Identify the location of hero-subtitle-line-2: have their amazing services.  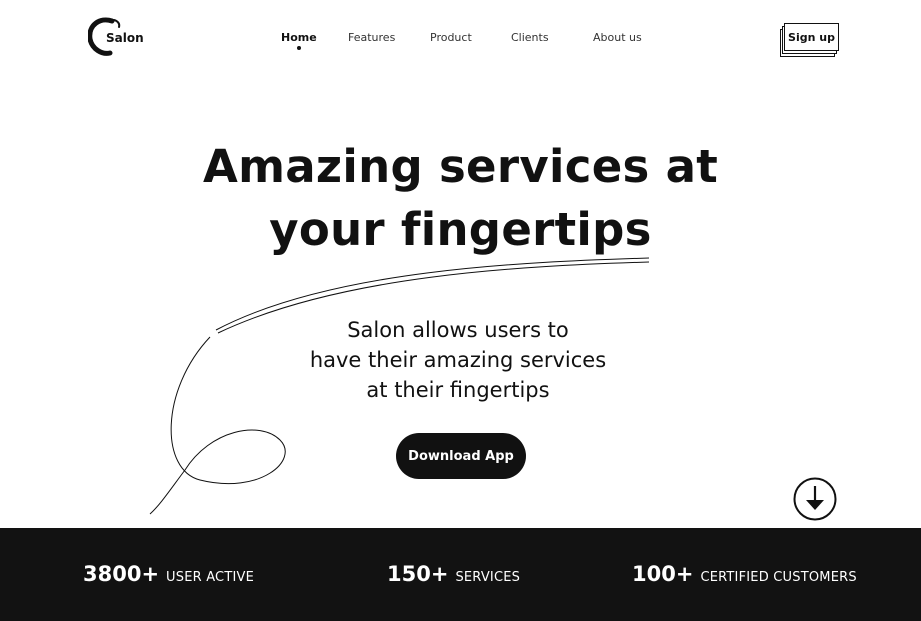
(458, 360).